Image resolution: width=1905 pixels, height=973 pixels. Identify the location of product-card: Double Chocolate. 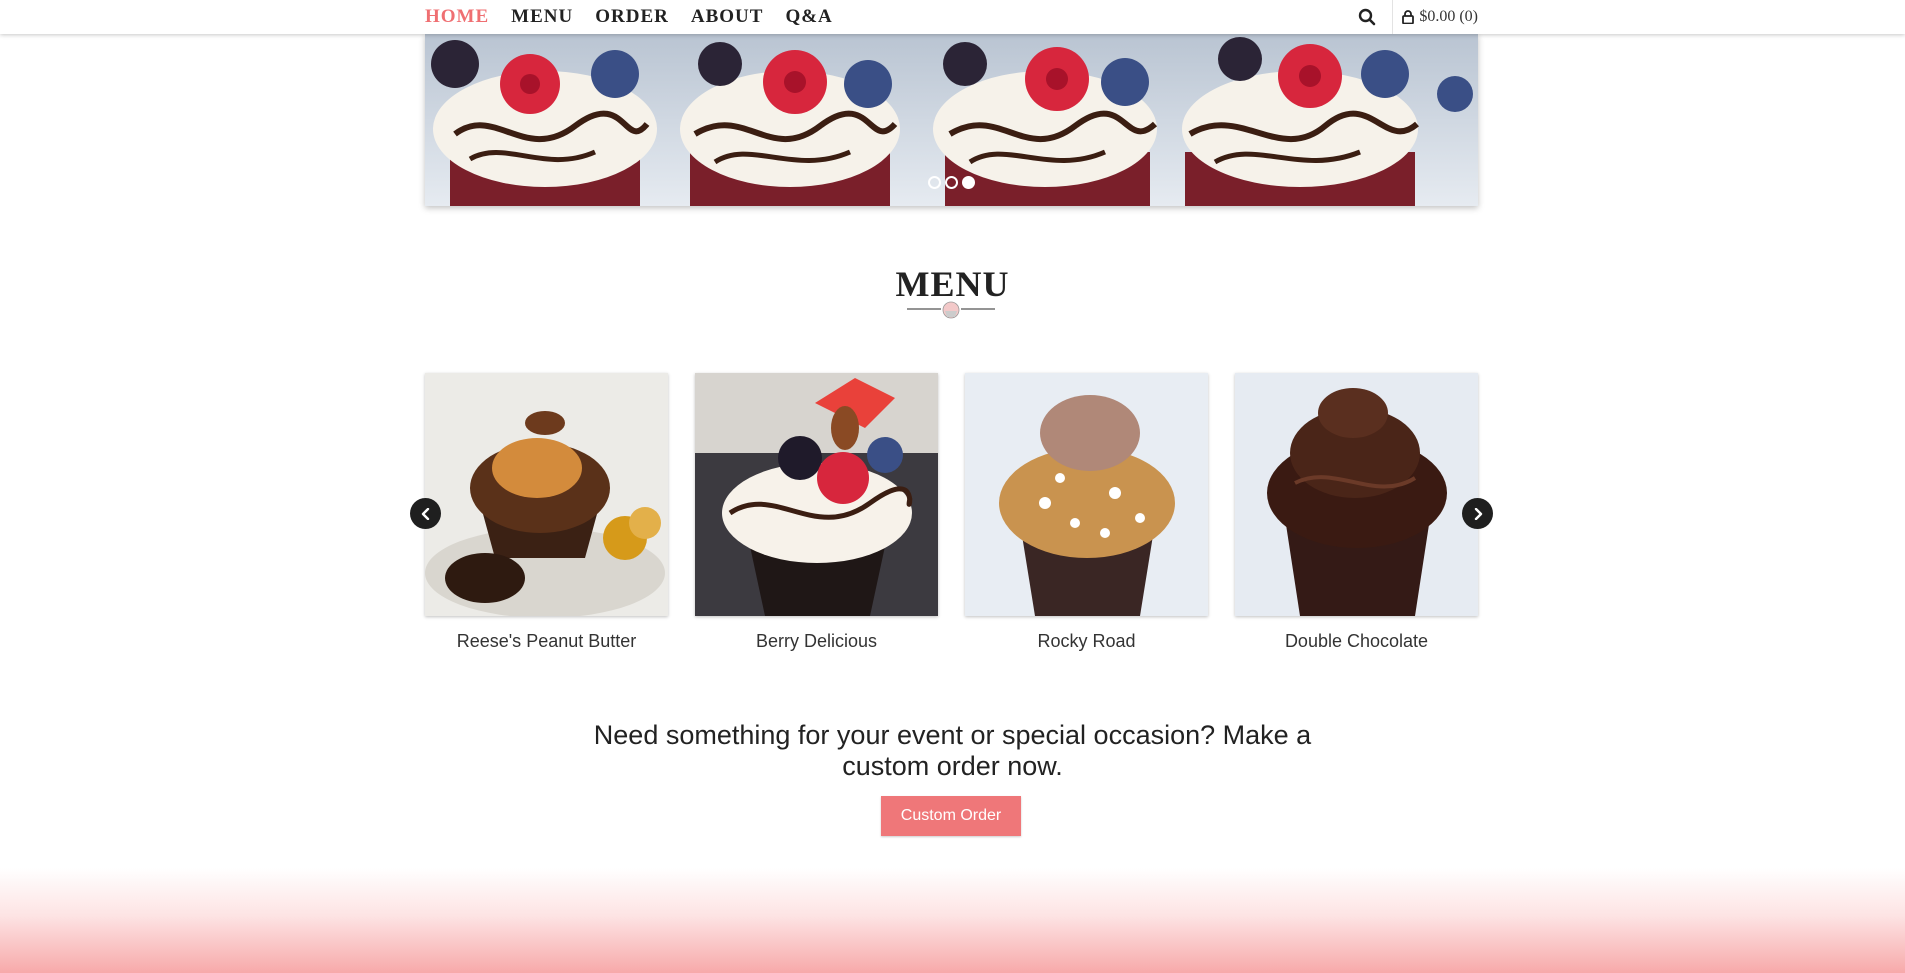
(1356, 512).